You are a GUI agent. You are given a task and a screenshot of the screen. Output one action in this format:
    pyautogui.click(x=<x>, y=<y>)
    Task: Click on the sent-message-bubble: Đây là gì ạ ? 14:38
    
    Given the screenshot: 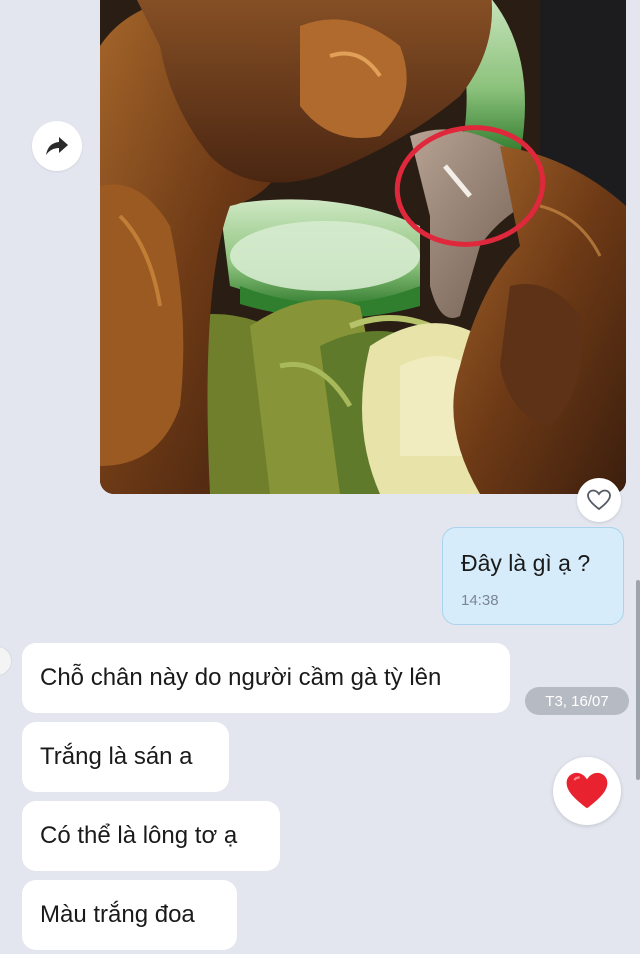 What is the action you would take?
    pyautogui.click(x=533, y=576)
    